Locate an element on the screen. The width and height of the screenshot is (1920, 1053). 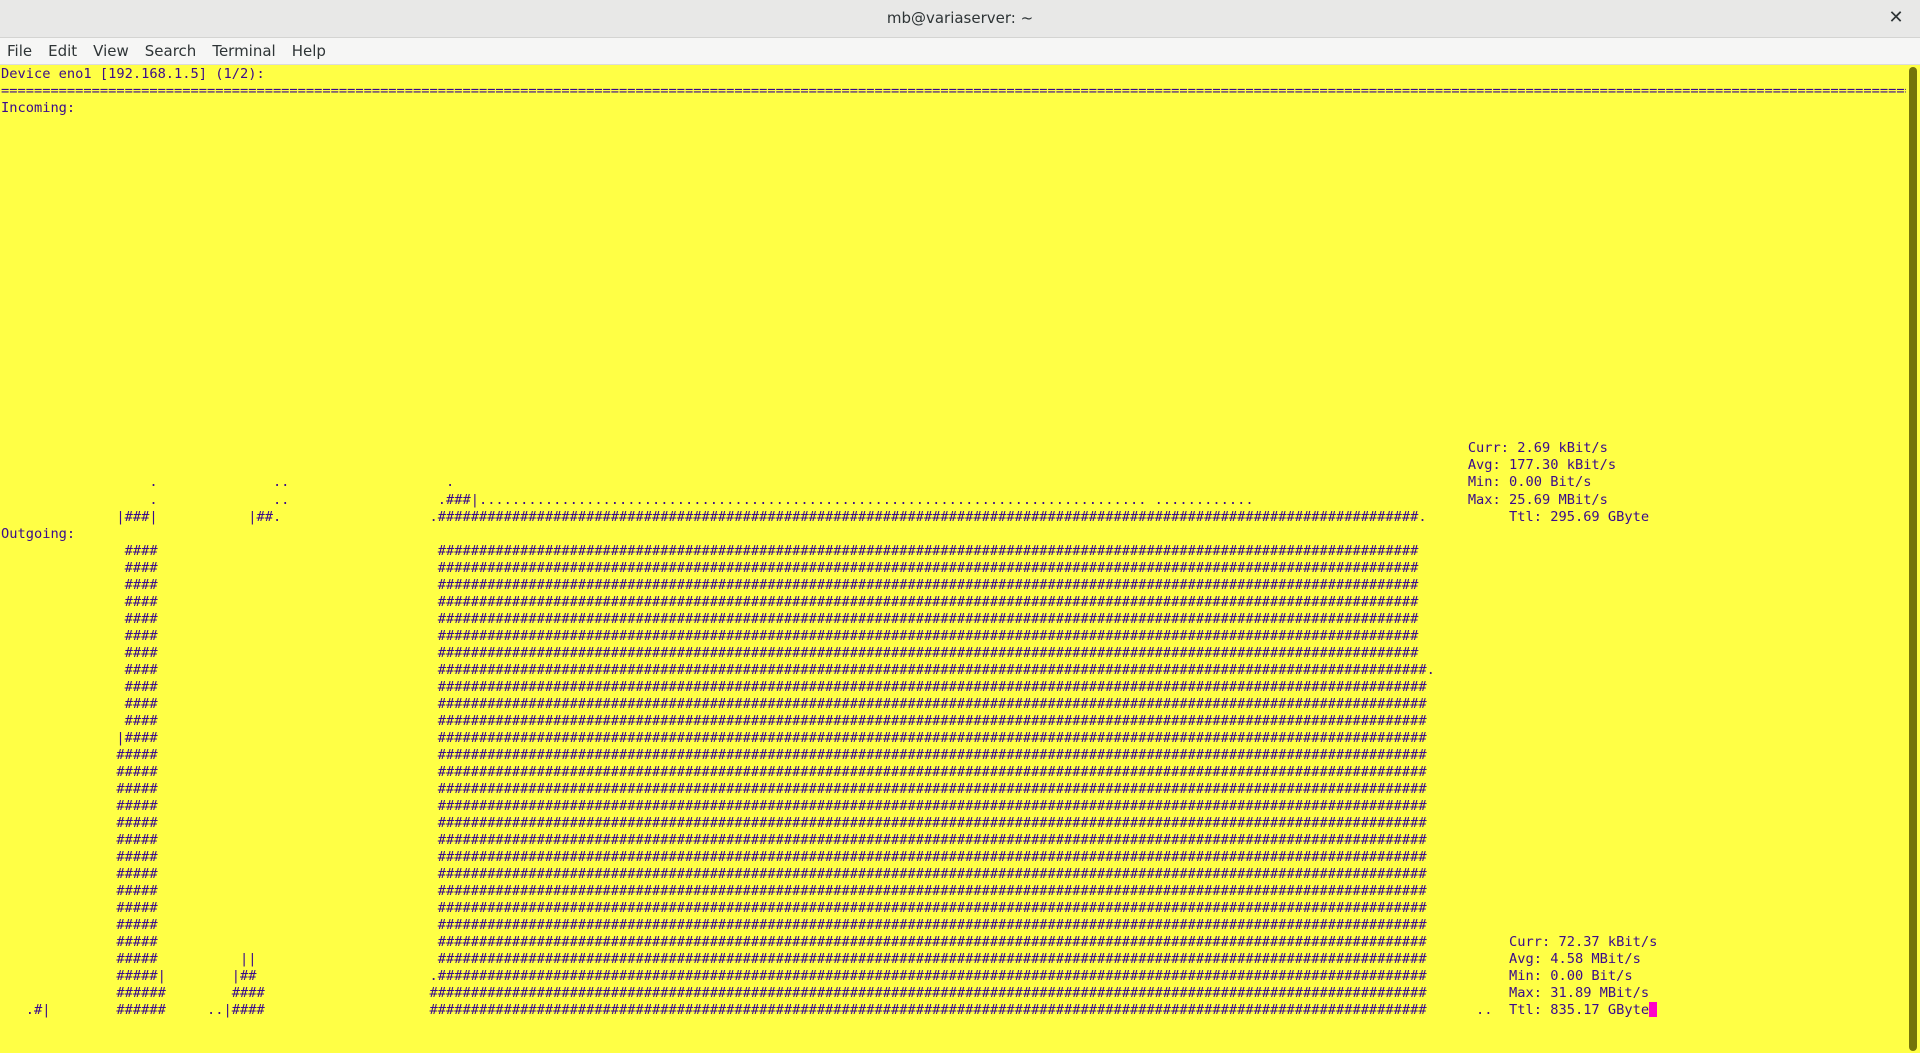
window-title: mb@variaserver: ~ is located at coordinates (960, 18).